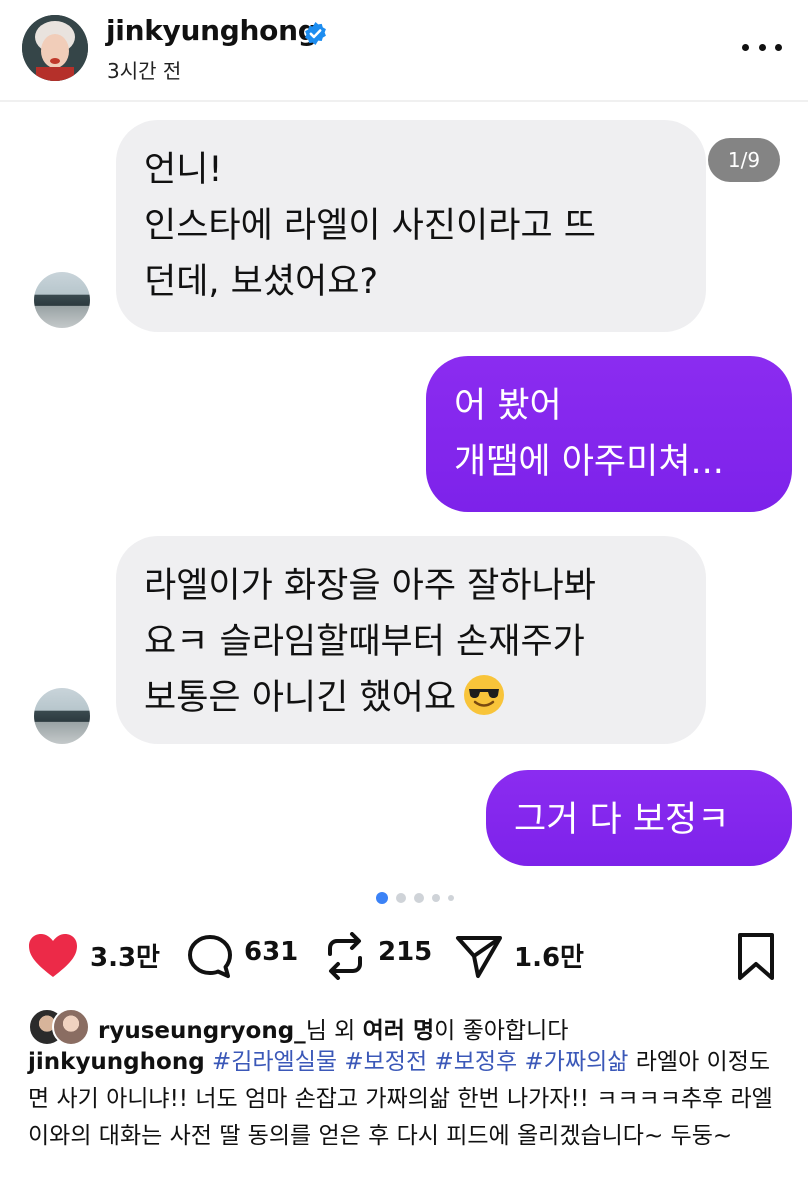 The image size is (808, 1200). What do you see at coordinates (274, 1062) in the screenshot?
I see `hashtag: #김라엘실물` at bounding box center [274, 1062].